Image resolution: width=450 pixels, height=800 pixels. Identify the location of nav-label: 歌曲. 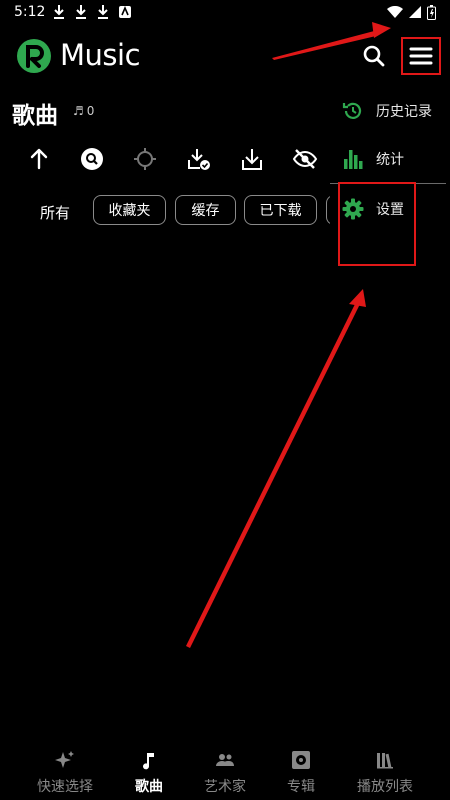
(149, 787).